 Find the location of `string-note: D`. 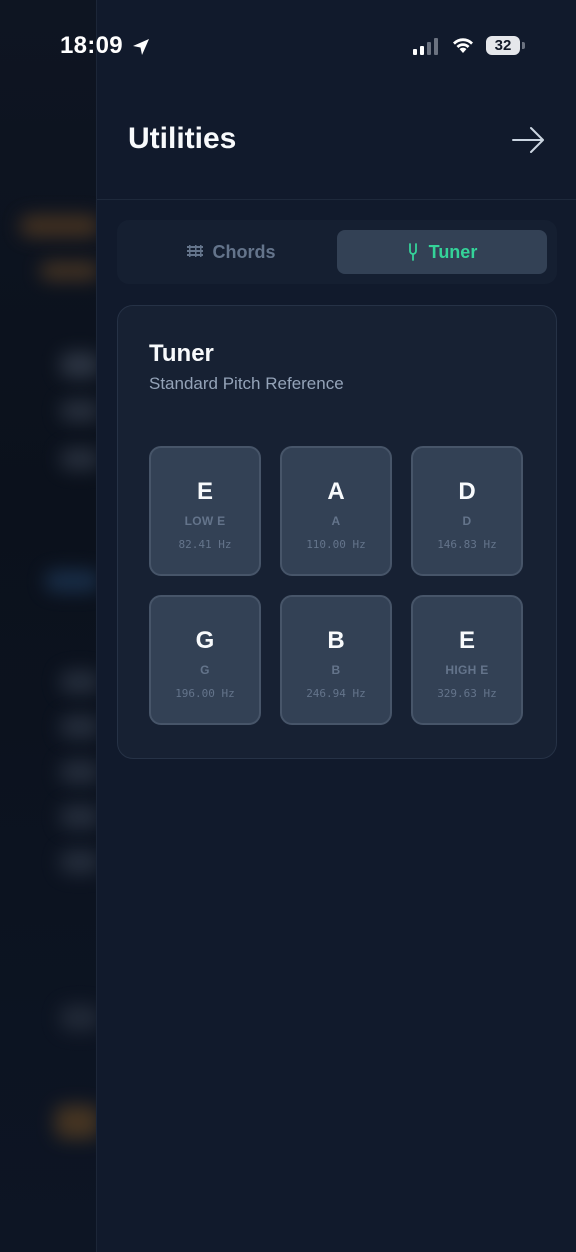

string-note: D is located at coordinates (467, 491).